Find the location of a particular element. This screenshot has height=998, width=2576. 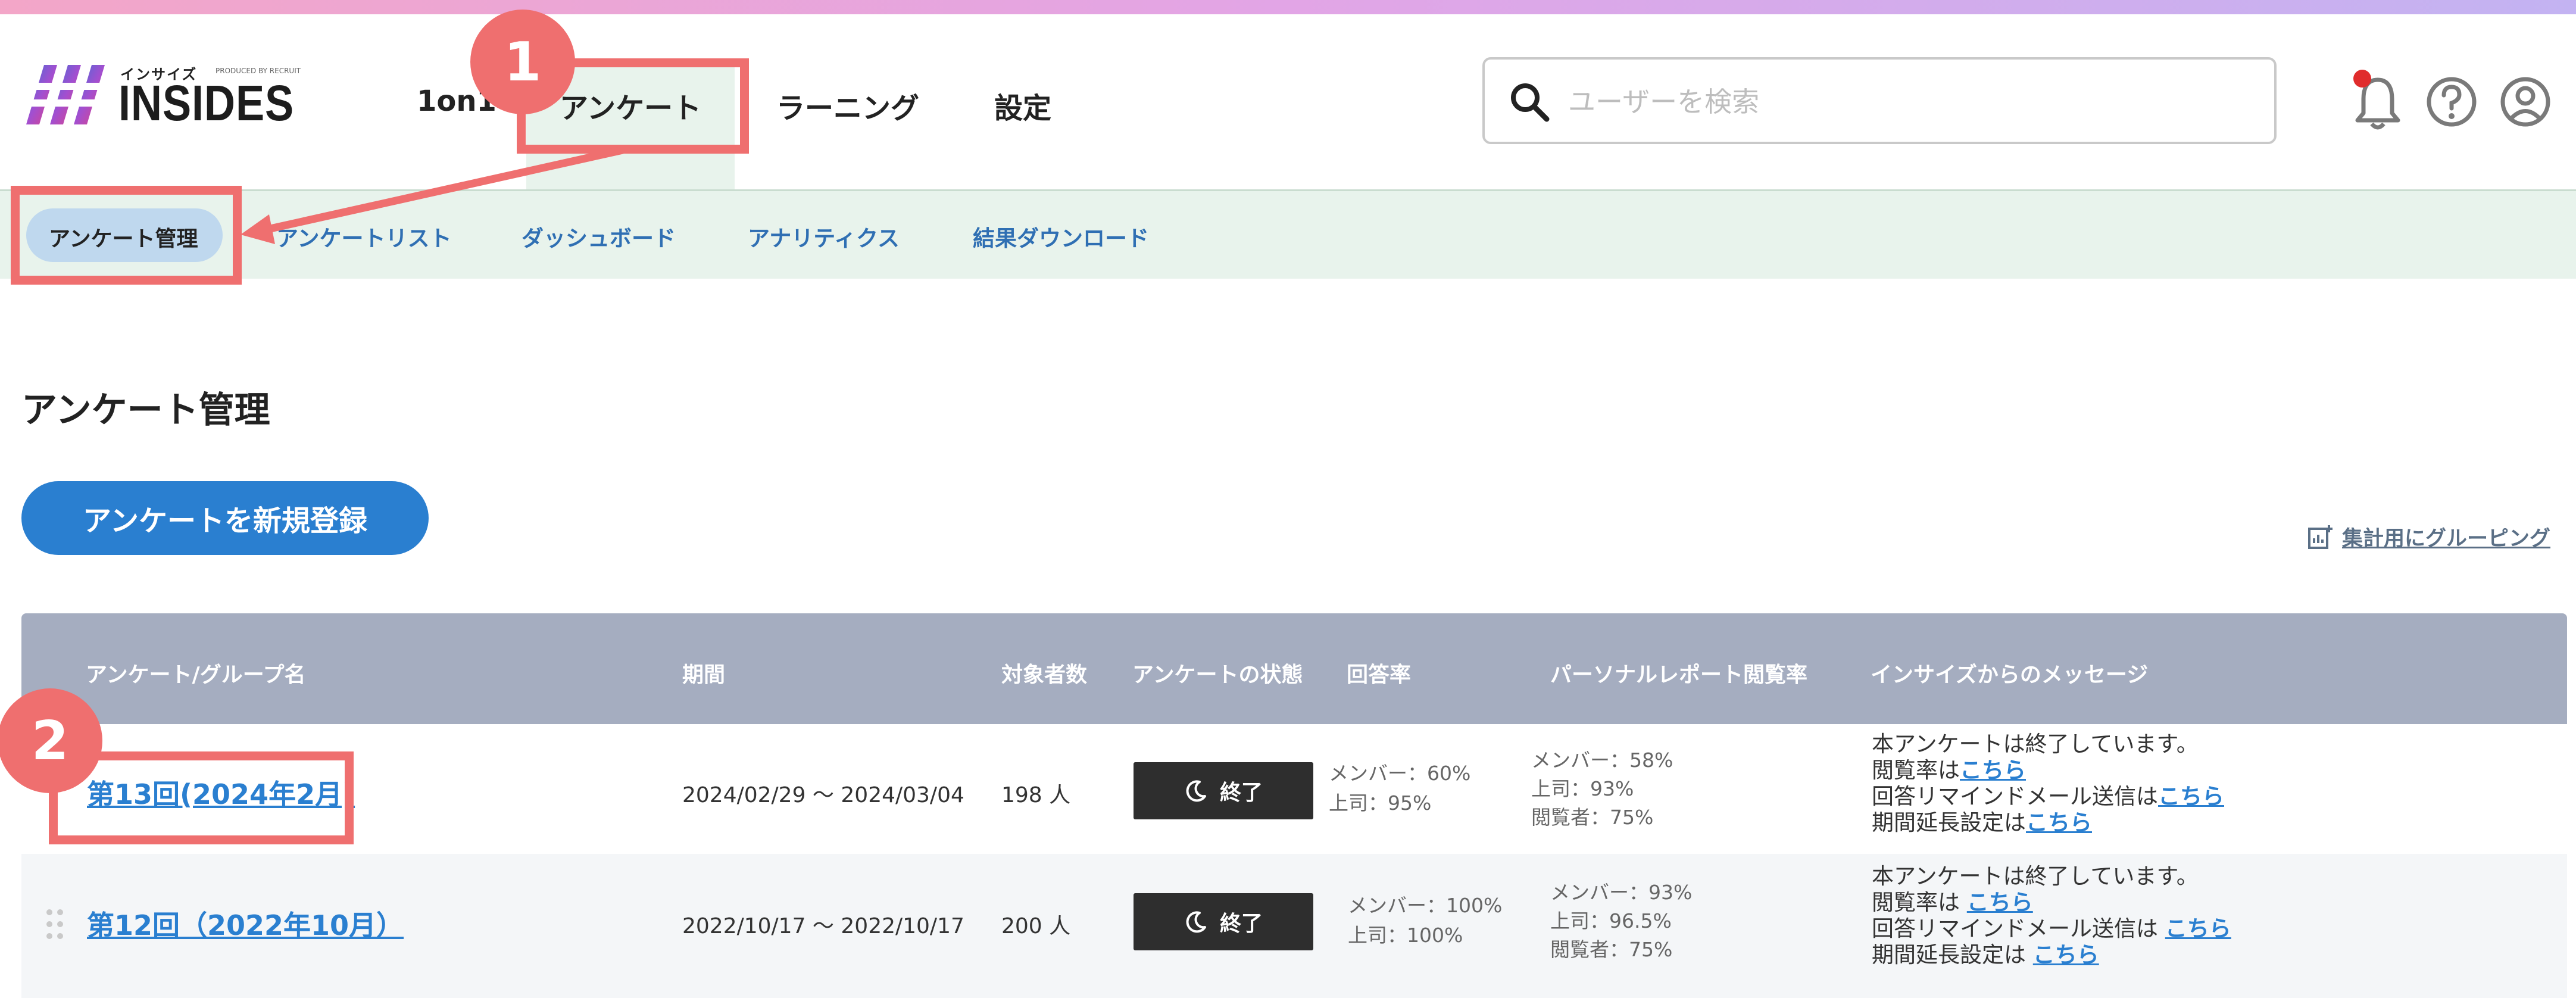

new-survey-button: アンケートを新規登録 is located at coordinates (225, 518).